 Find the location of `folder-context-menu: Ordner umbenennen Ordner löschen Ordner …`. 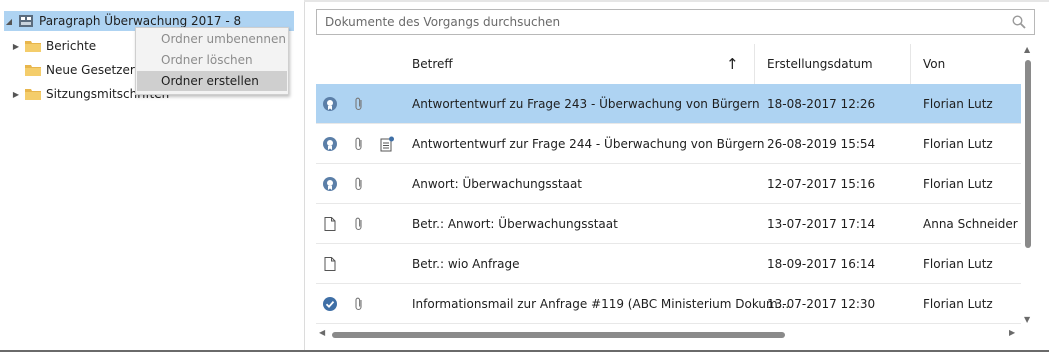

folder-context-menu: Ordner umbenennen Ordner löschen Ordner … is located at coordinates (212, 61).